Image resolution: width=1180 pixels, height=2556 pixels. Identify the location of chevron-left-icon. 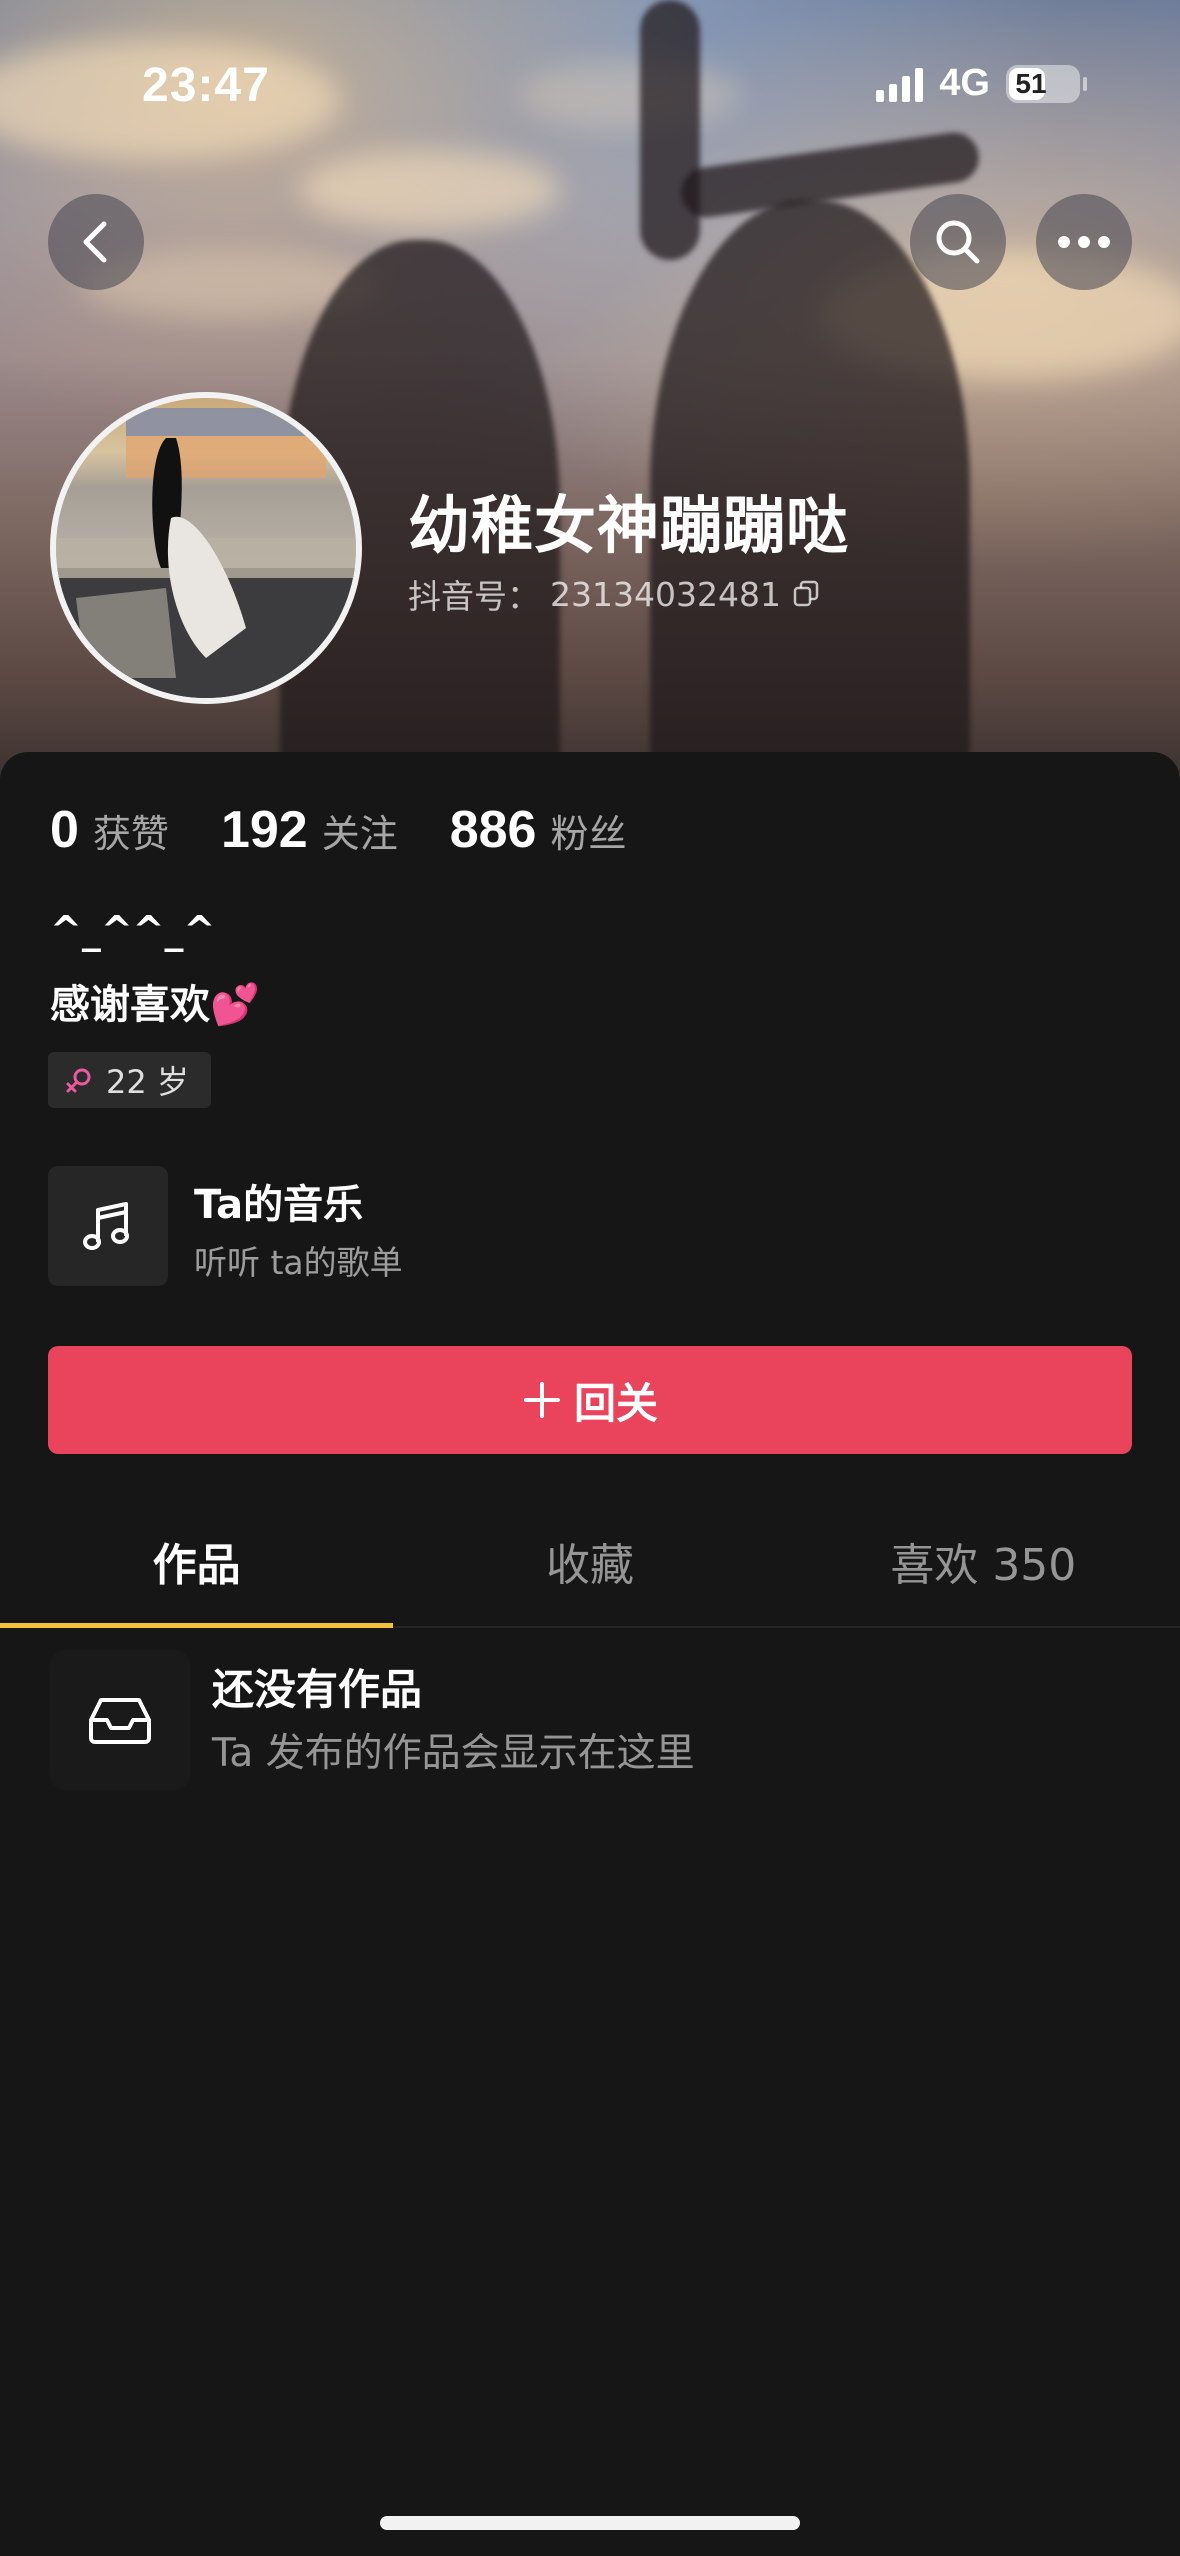
(95, 242).